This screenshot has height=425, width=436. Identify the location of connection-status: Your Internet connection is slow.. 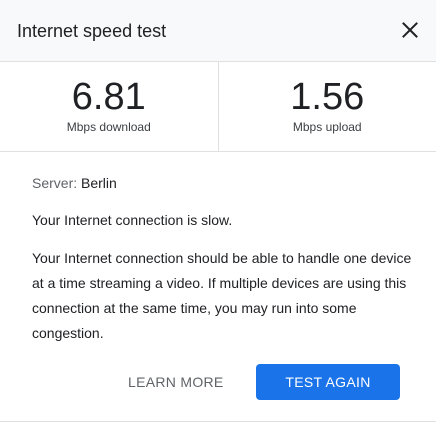
(132, 220).